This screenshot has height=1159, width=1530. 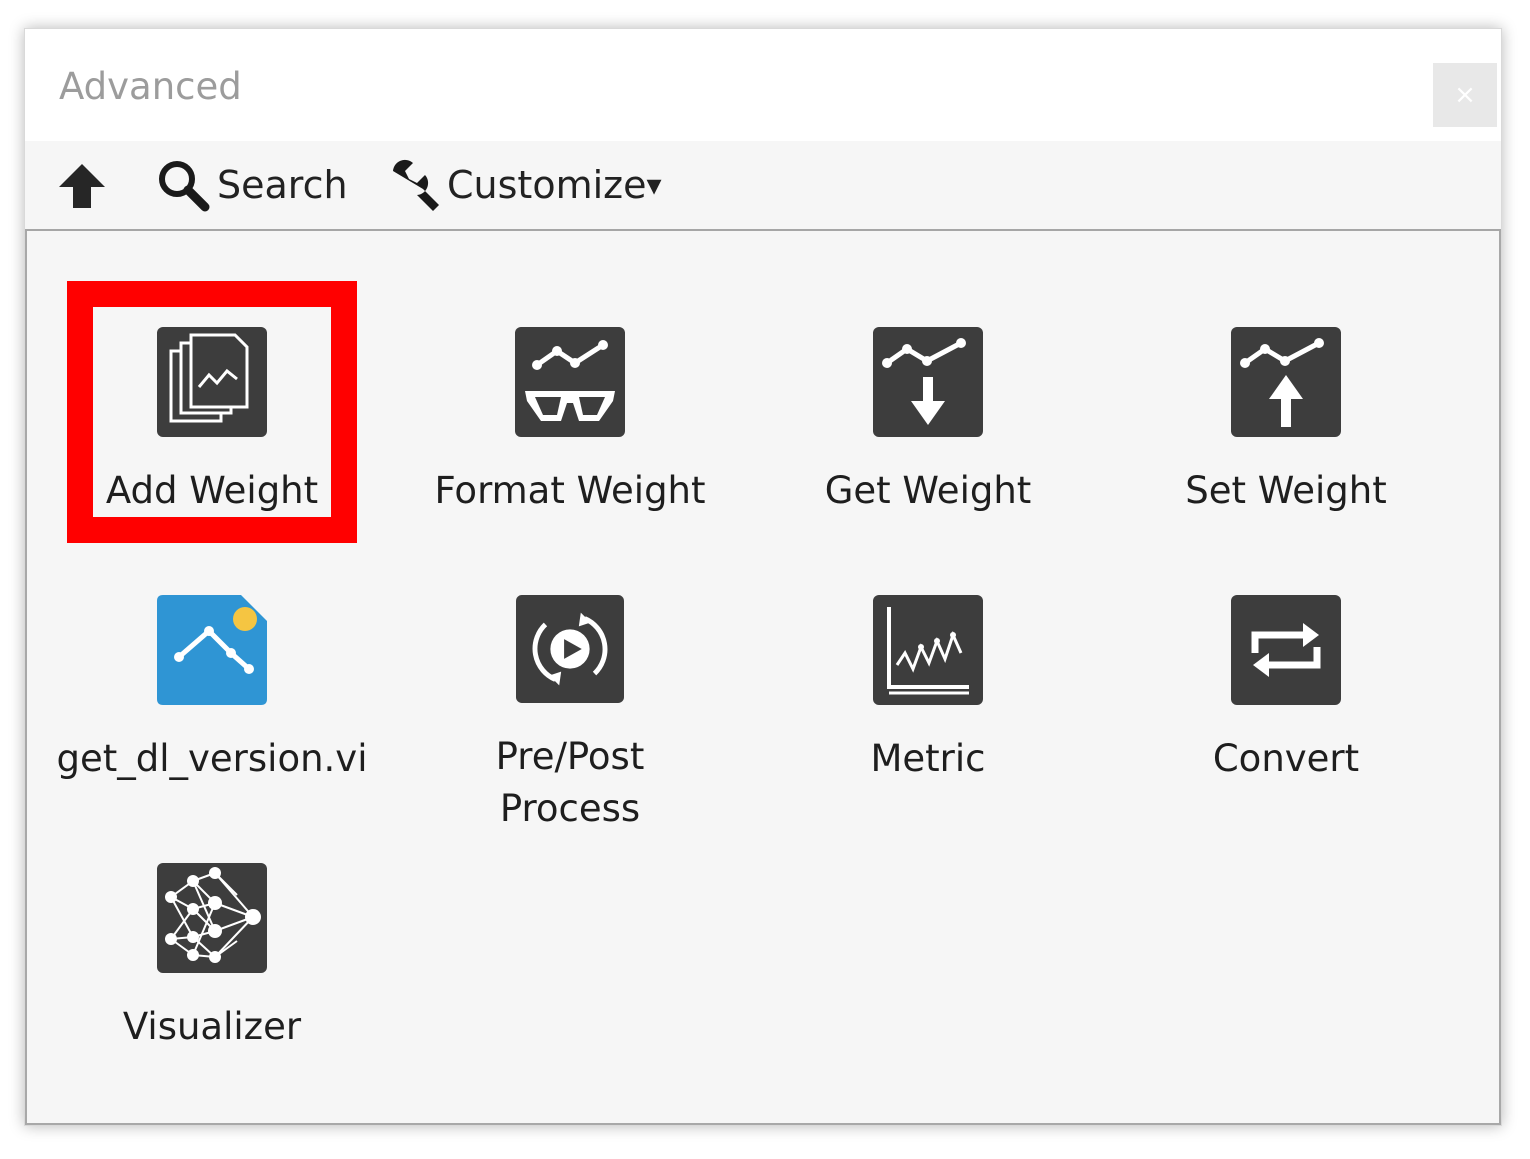 What do you see at coordinates (1465, 95) in the screenshot?
I see `close-button: ×` at bounding box center [1465, 95].